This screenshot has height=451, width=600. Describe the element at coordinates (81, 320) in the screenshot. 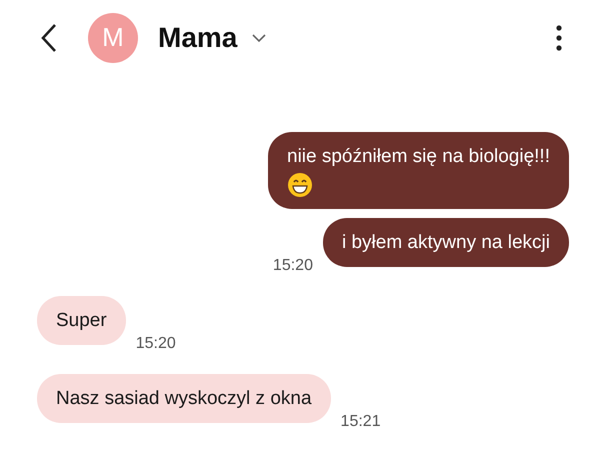

I see `received-message: Super` at that location.